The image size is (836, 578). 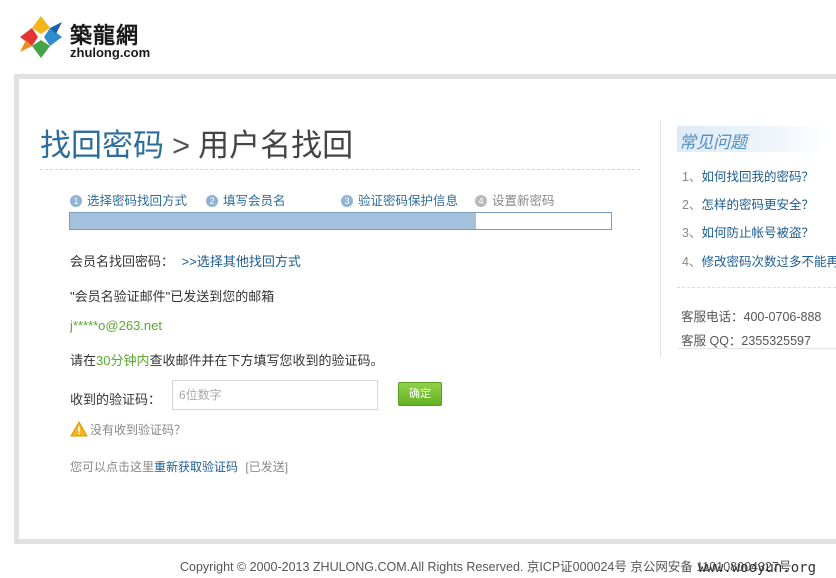 I want to click on service-qq: 客服 QQ：2355325597, so click(x=746, y=339).